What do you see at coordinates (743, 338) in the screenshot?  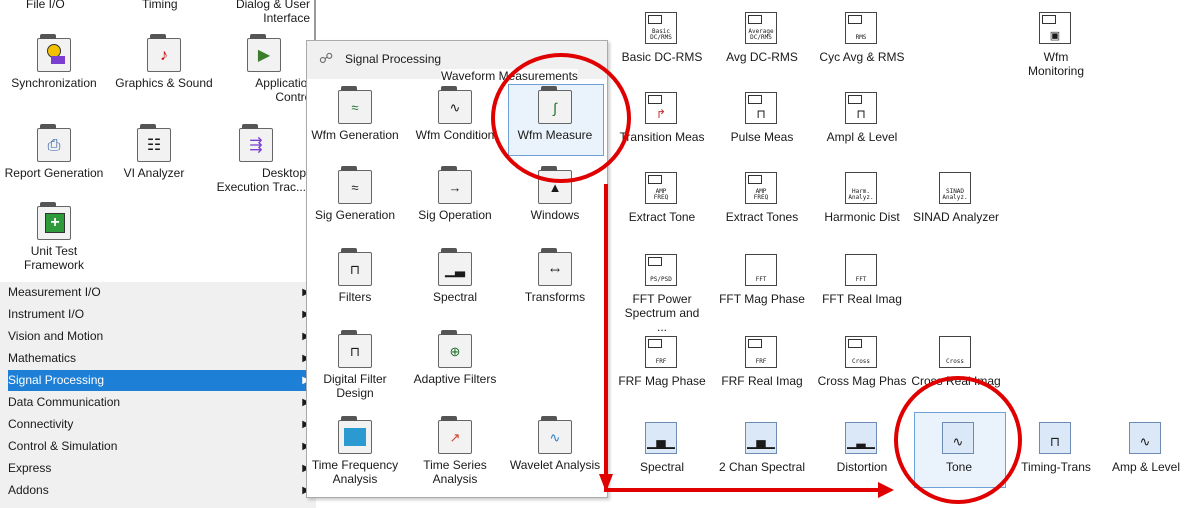 I see `annotation-arrow-line` at bounding box center [743, 338].